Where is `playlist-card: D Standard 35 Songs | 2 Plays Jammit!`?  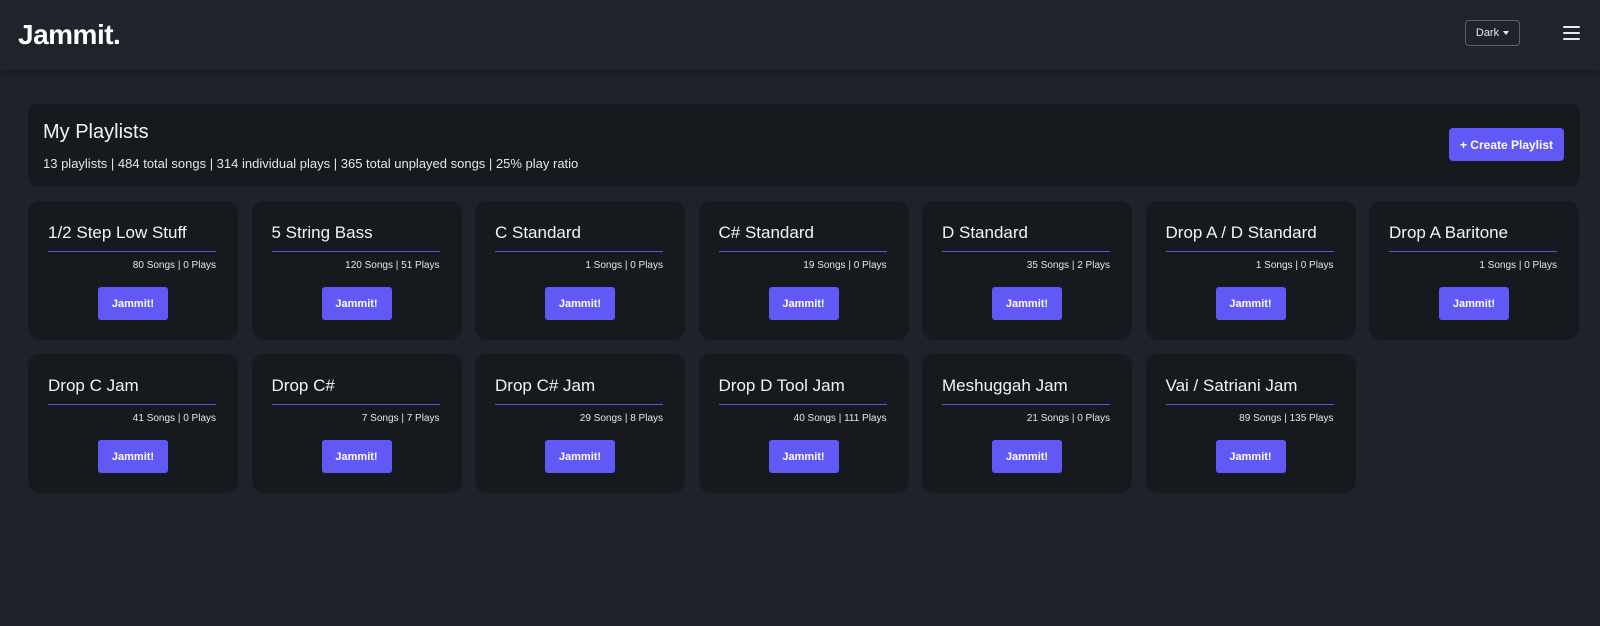
playlist-card: D Standard 35 Songs | 2 Plays Jammit! is located at coordinates (1027, 270).